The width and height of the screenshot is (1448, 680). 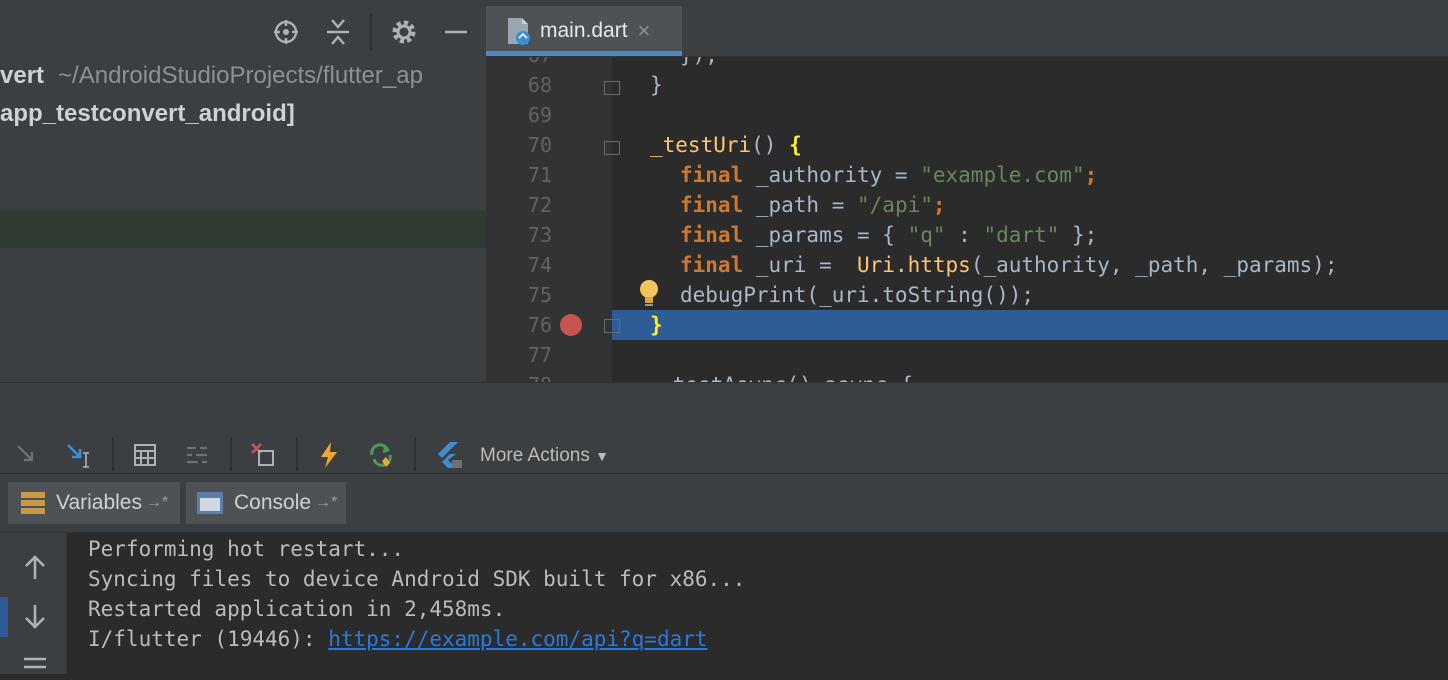 I want to click on tab-label: main.dart, so click(x=584, y=30).